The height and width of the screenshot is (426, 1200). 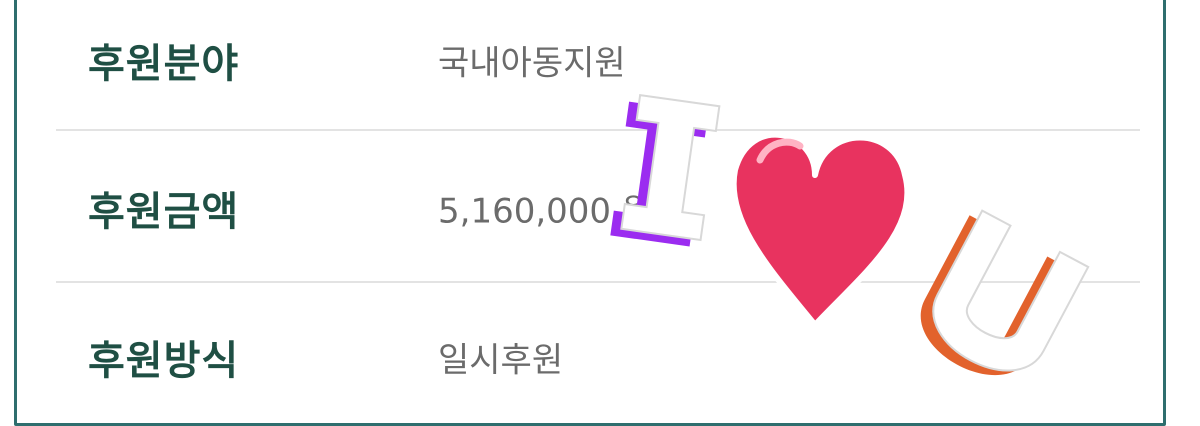 I want to click on support-field-label: 후원분야, so click(x=164, y=64).